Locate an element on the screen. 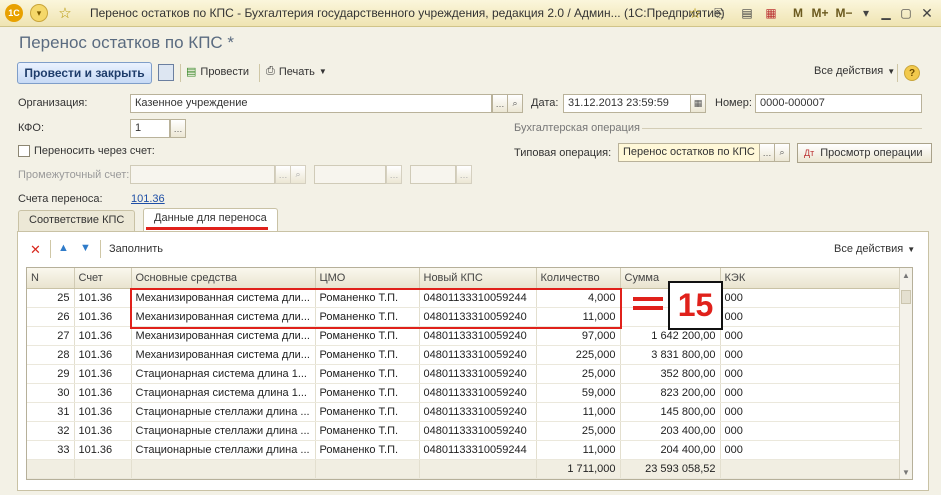 This screenshot has width=941, height=495. cell-sum: 3 831 800,00 is located at coordinates (670, 355).